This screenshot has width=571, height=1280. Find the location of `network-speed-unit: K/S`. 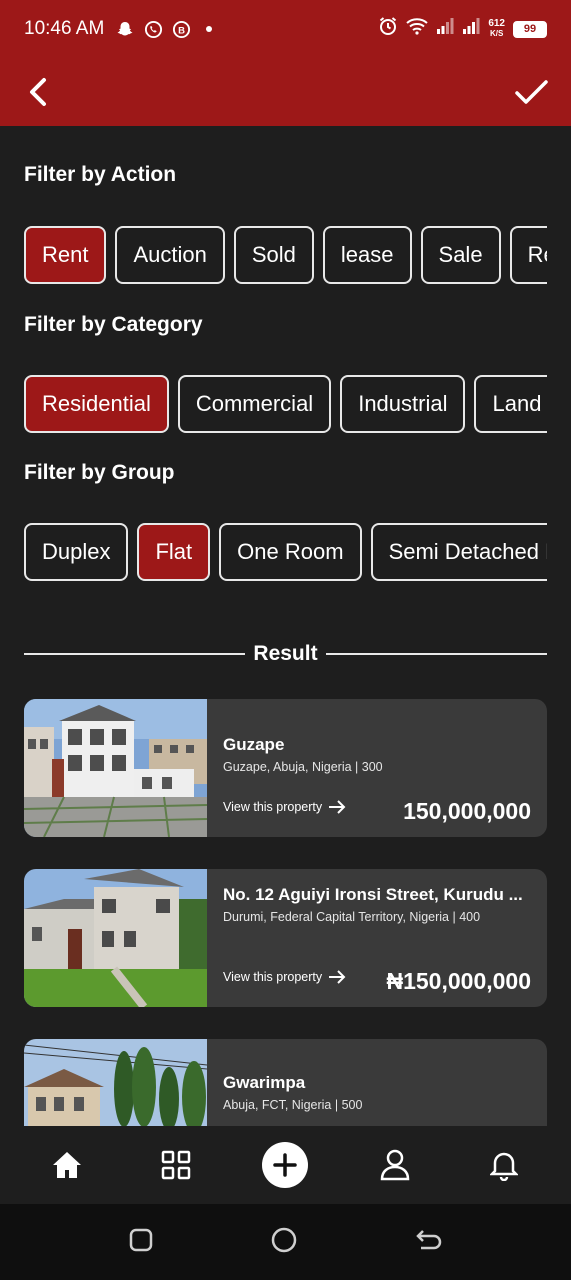

network-speed-unit: K/S is located at coordinates (496, 33).